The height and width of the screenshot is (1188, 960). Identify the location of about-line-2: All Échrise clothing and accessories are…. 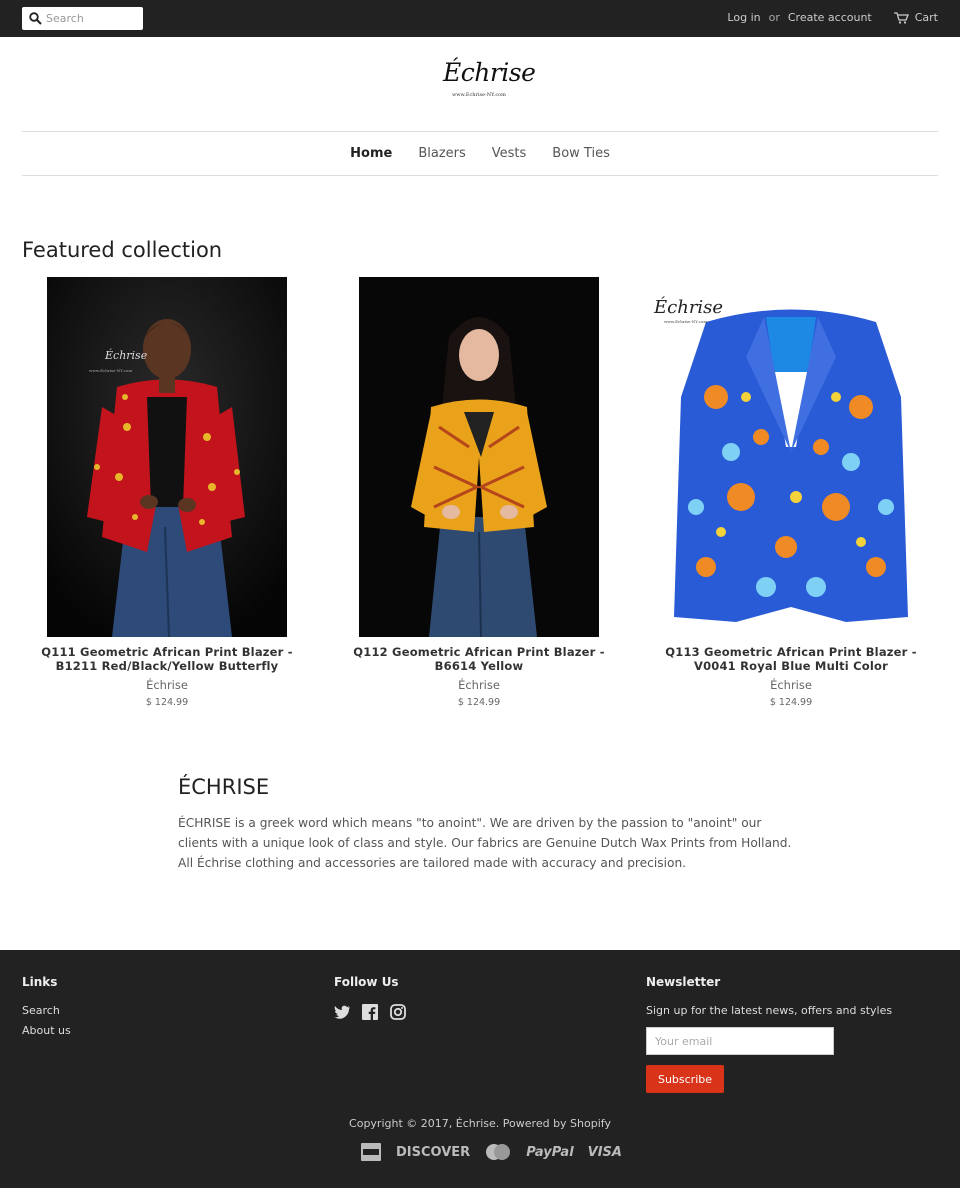
(432, 863).